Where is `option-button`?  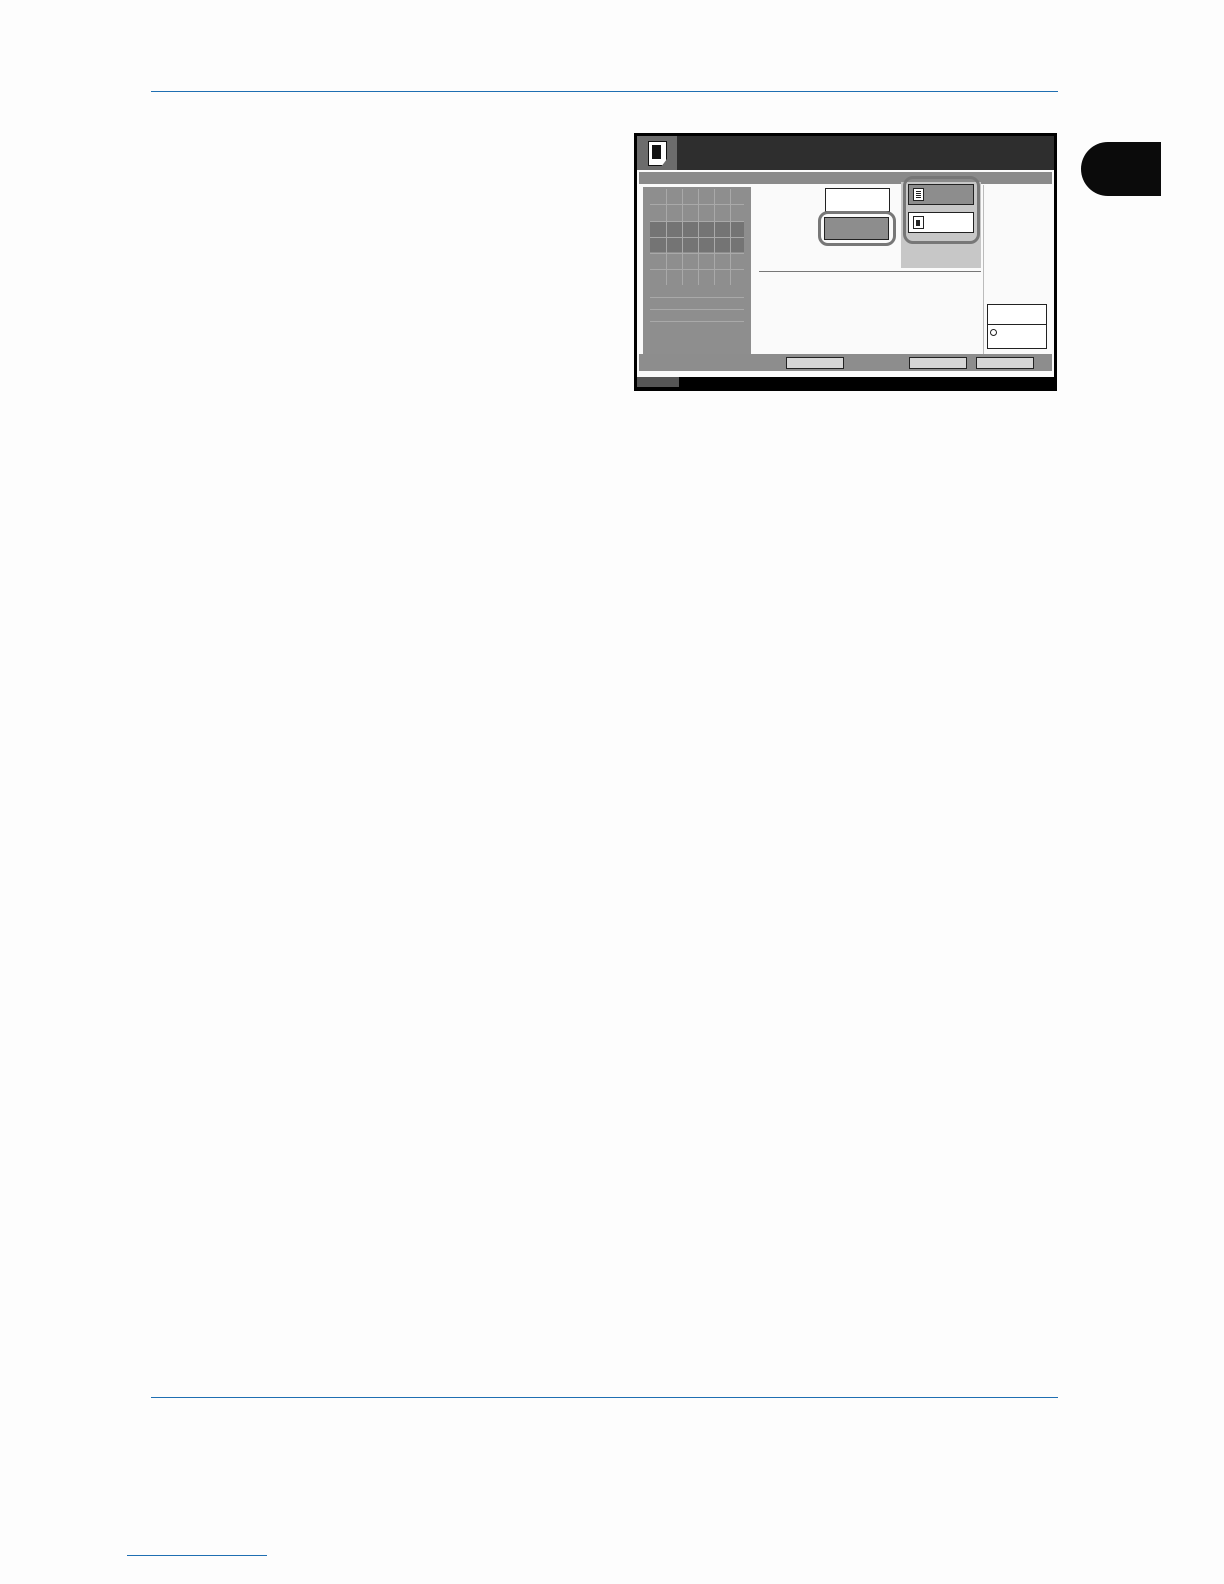 option-button is located at coordinates (857, 200).